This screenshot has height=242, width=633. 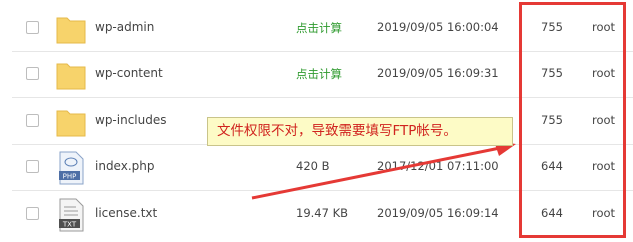 What do you see at coordinates (69, 225) in the screenshot?
I see `txt-icon-label: TXT` at bounding box center [69, 225].